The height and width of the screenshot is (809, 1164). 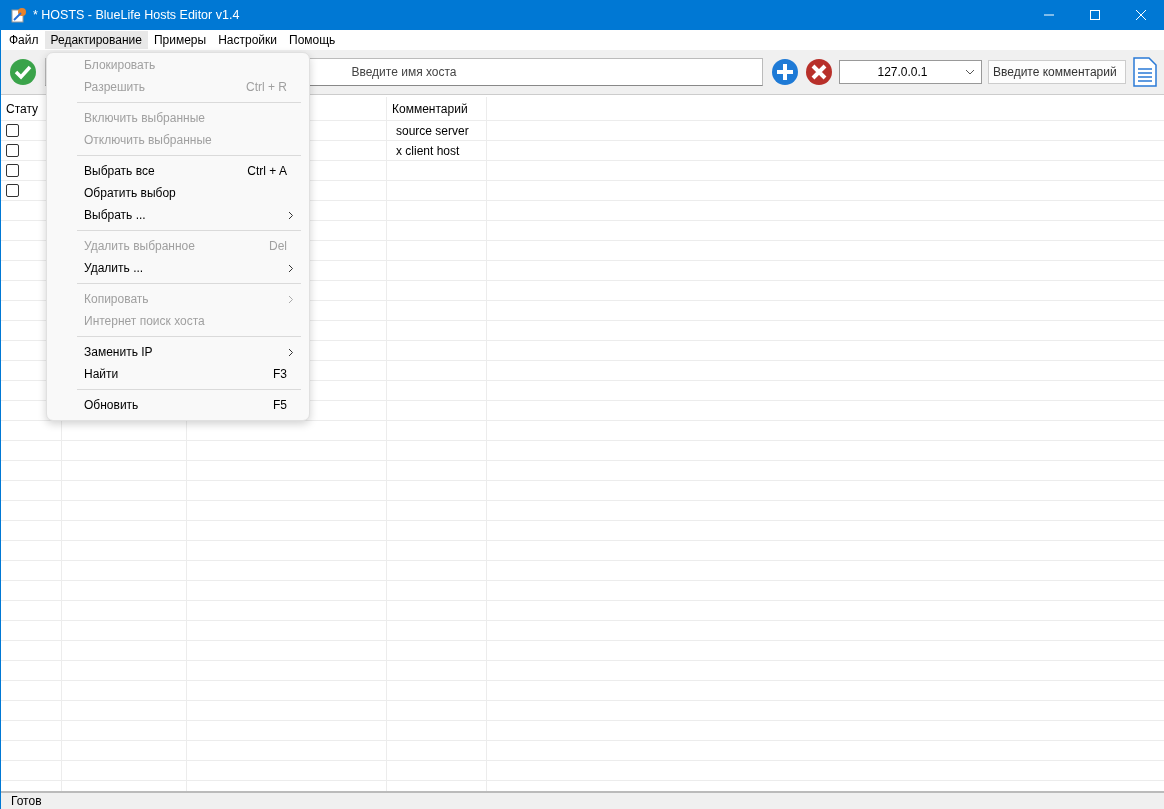 I want to click on document-icon, so click(x=1145, y=72).